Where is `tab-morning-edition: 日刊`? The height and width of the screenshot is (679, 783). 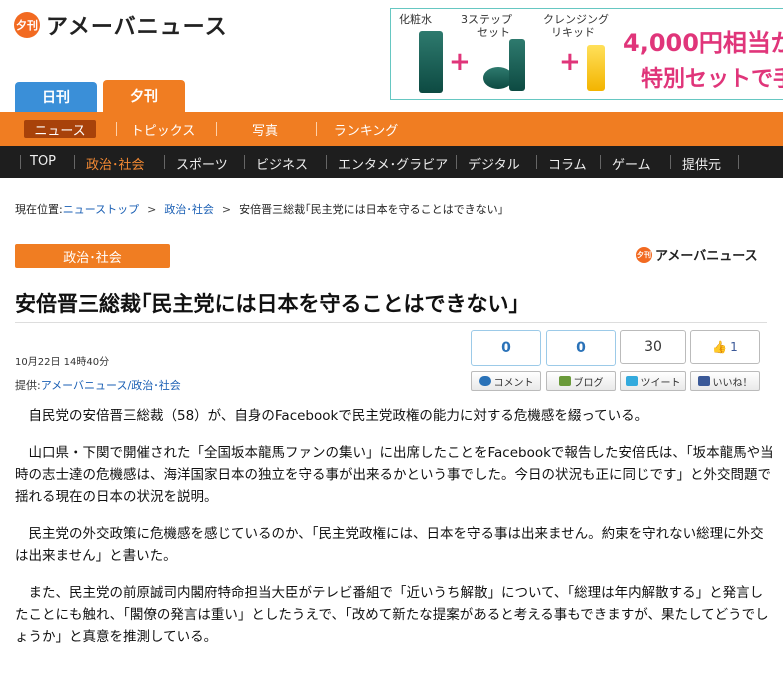
tab-morning-edition: 日刊 is located at coordinates (56, 97).